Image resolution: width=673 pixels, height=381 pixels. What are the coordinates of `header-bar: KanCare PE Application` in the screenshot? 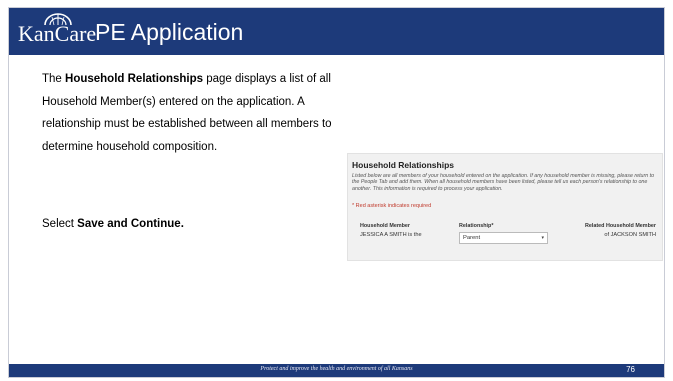 It's located at (336, 31).